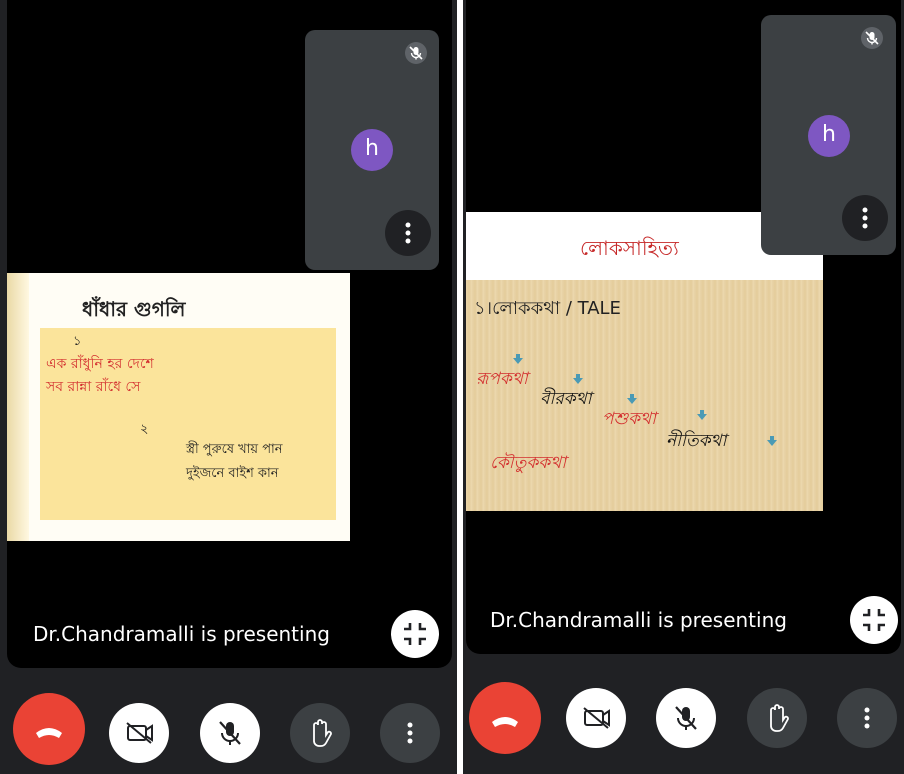 This screenshot has width=904, height=774. What do you see at coordinates (528, 463) in the screenshot?
I see `item-koutukkatha: কৌতুককথা` at bounding box center [528, 463].